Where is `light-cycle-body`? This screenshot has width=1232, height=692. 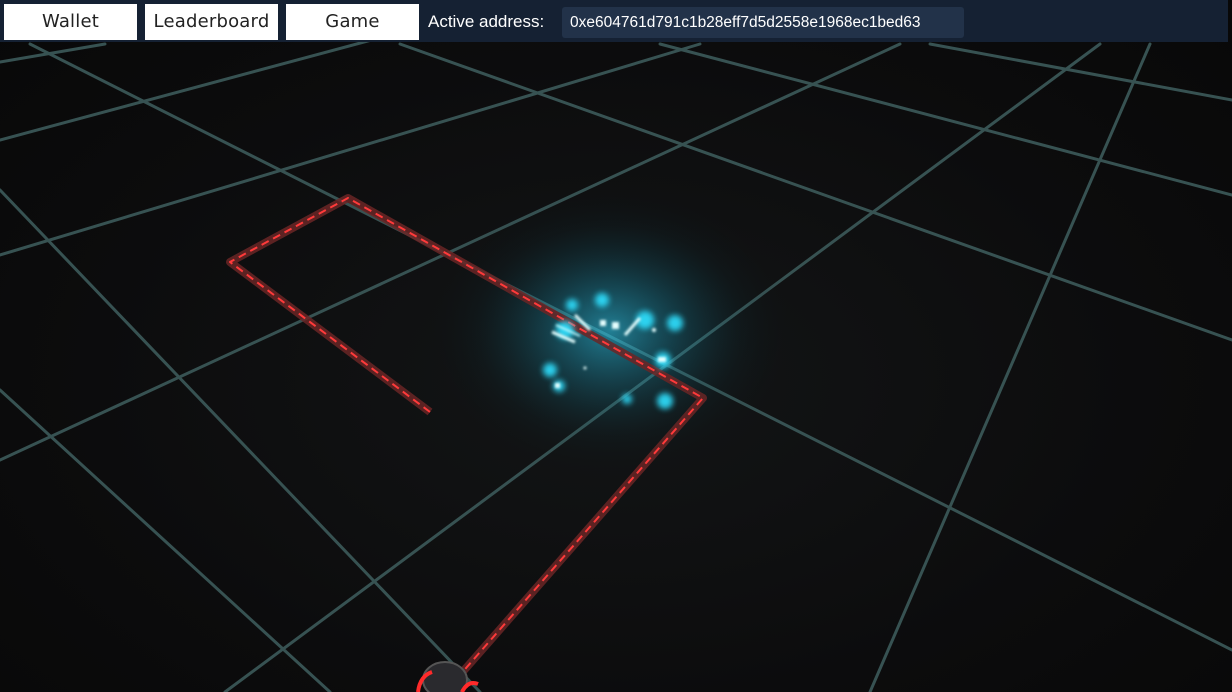
light-cycle-body is located at coordinates (445, 676).